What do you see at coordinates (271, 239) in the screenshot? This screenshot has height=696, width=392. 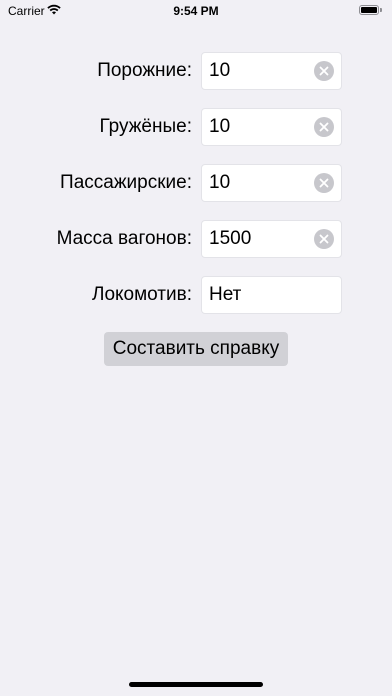 I see `wagon-mass-input: 1500` at bounding box center [271, 239].